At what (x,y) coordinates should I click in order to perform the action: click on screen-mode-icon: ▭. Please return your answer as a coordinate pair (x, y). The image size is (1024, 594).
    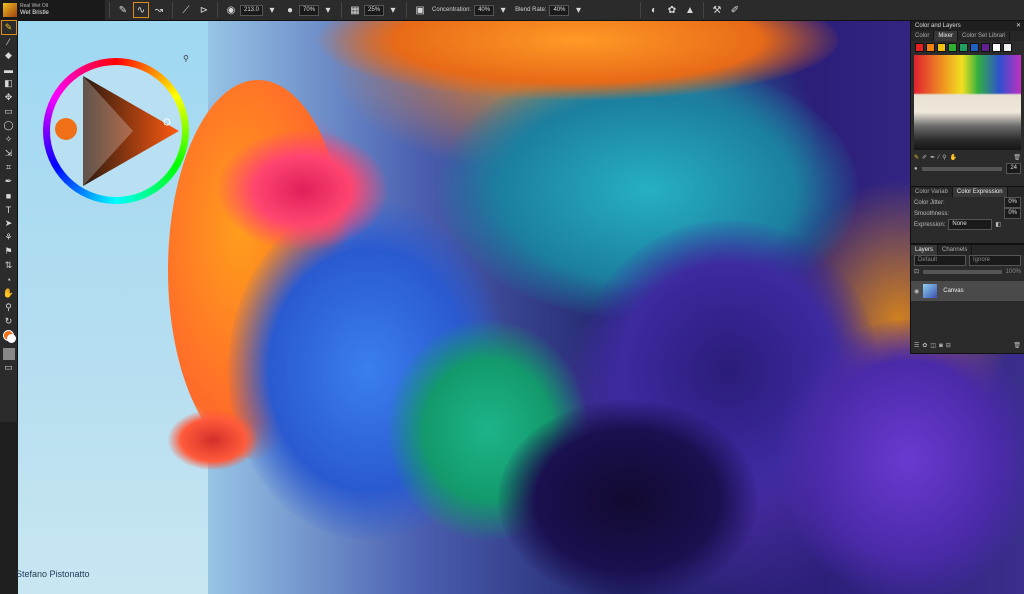
    Looking at the image, I should click on (9, 367).